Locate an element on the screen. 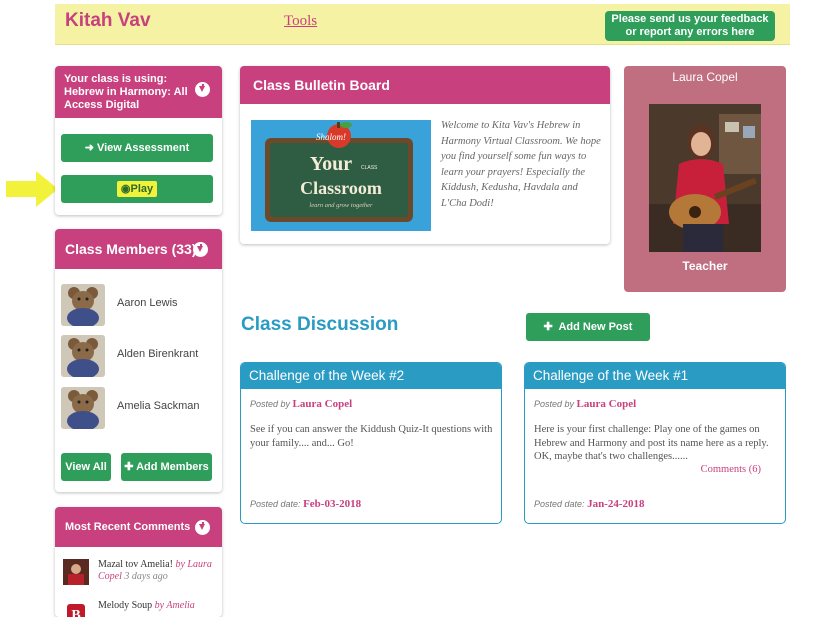  member-item: Alden Birenkrant is located at coordinates (140, 357).